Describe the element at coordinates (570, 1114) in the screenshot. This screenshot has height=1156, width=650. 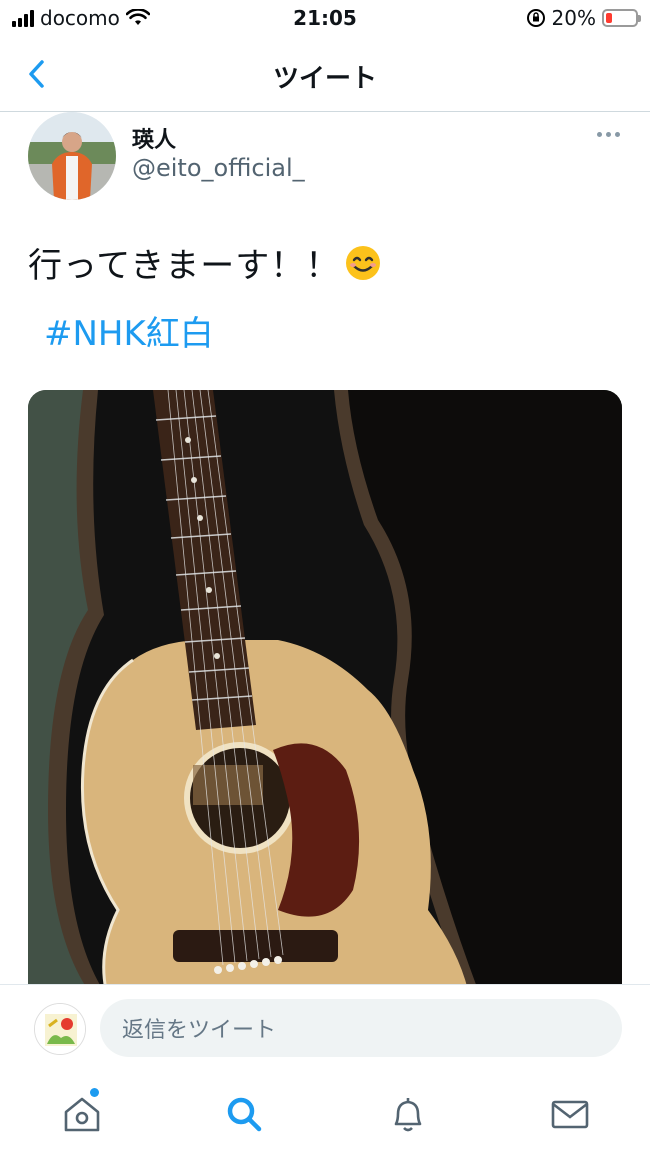
I see `mail-icon` at that location.